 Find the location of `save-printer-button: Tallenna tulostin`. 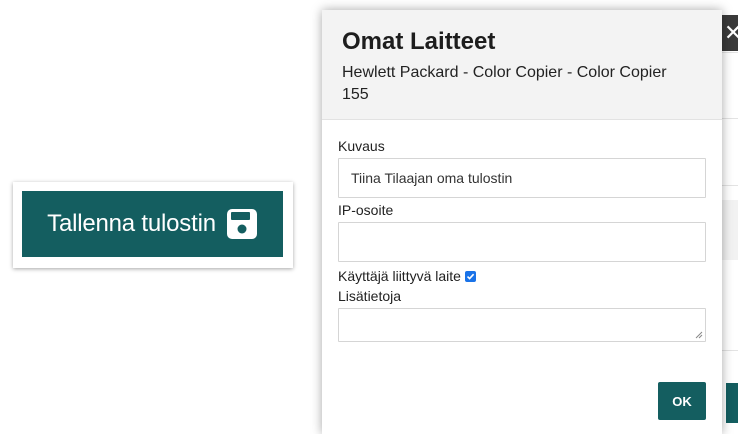

save-printer-button: Tallenna tulostin is located at coordinates (152, 224).